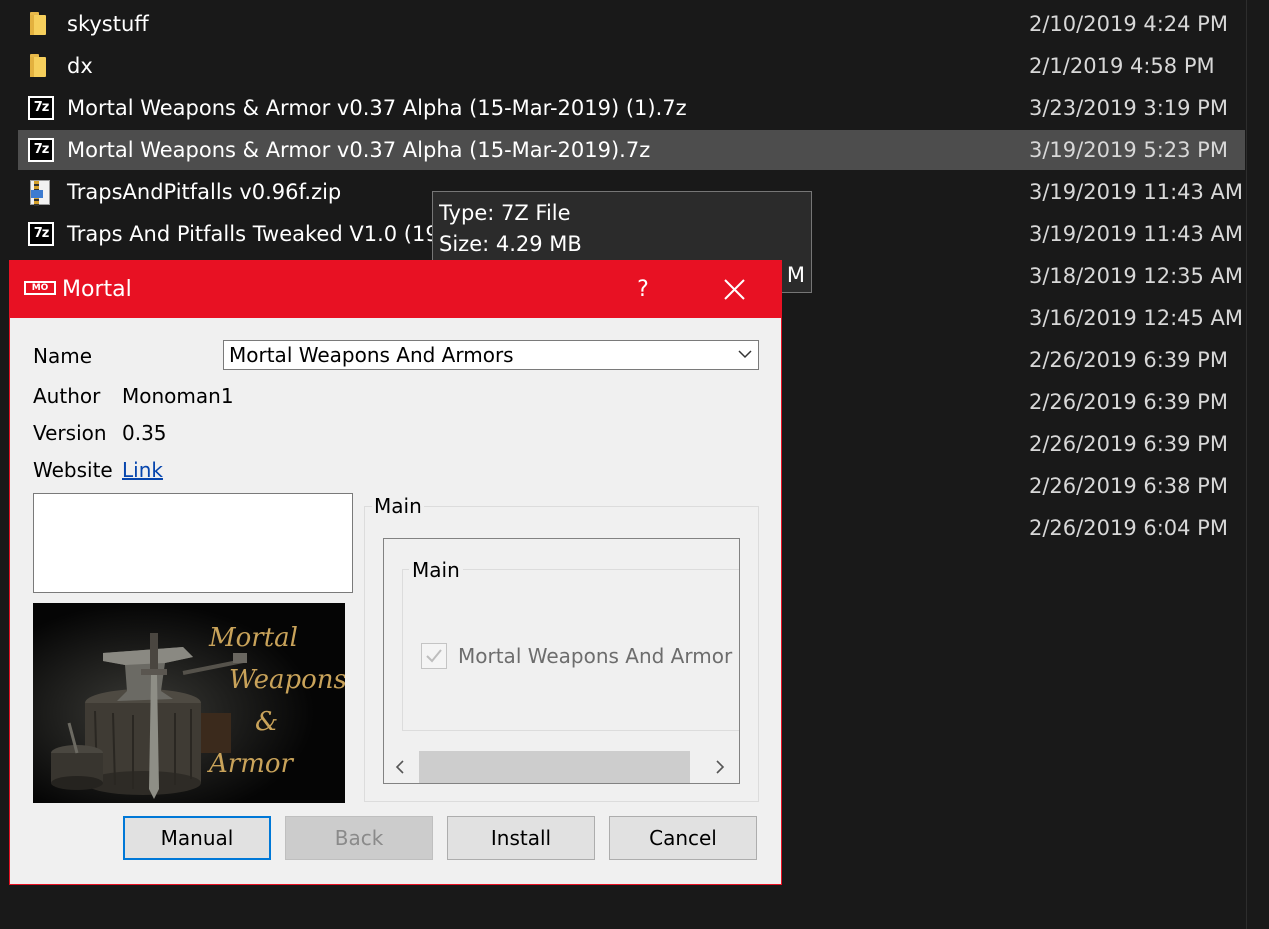 Image resolution: width=1269 pixels, height=929 pixels. Describe the element at coordinates (510, 244) in the screenshot. I see `tooltip-size: Size: 4.29 MB` at that location.